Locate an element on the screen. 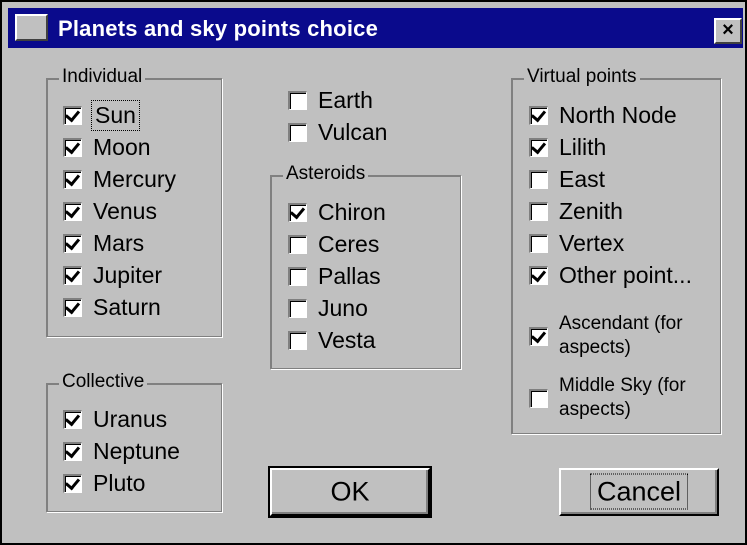  close-button: × is located at coordinates (728, 31).